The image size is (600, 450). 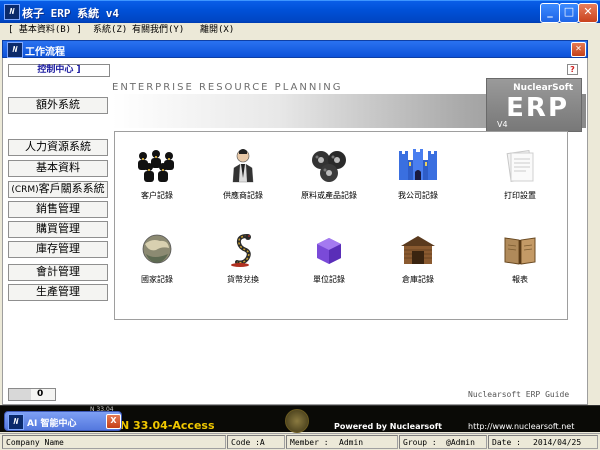 What do you see at coordinates (12, 12) in the screenshot?
I see `app-logo-icon: N` at bounding box center [12, 12].